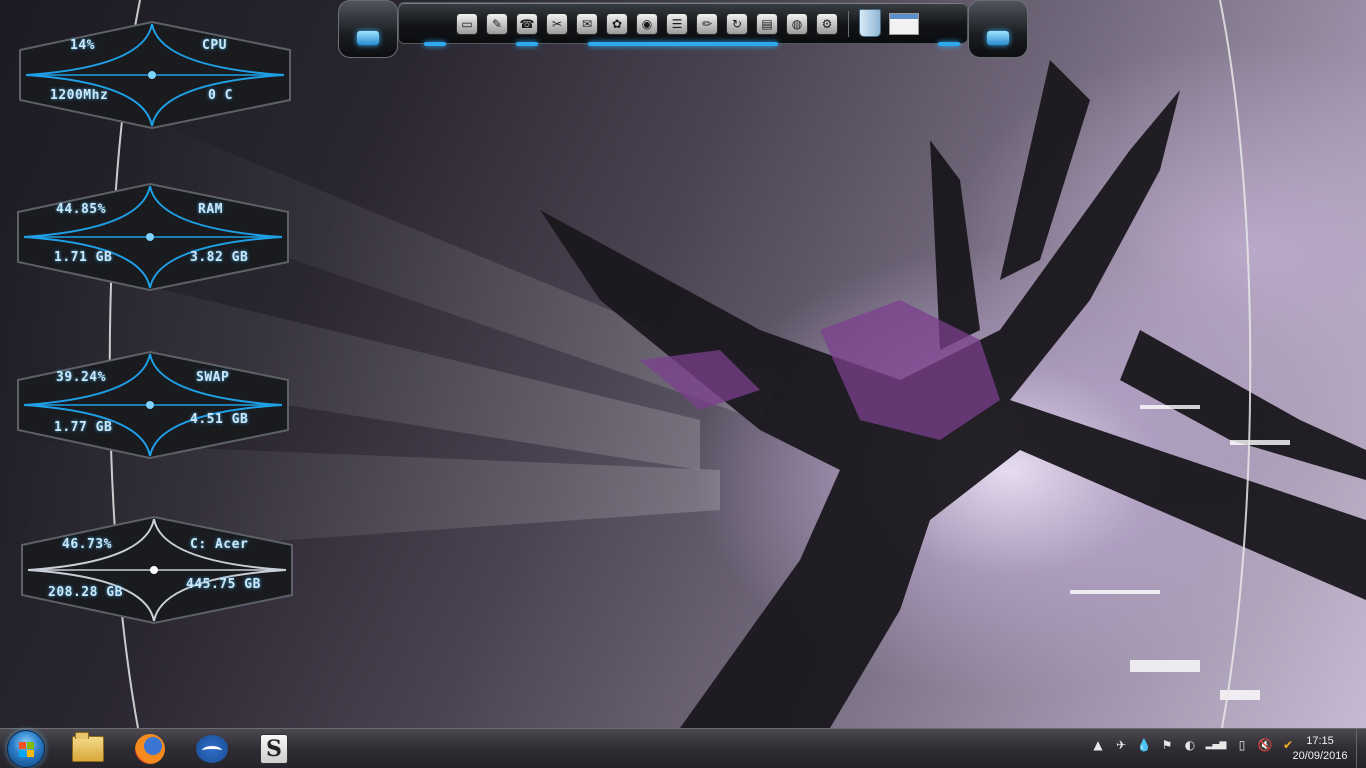  I want to click on taskbar-windows-explorer, so click(88, 749).